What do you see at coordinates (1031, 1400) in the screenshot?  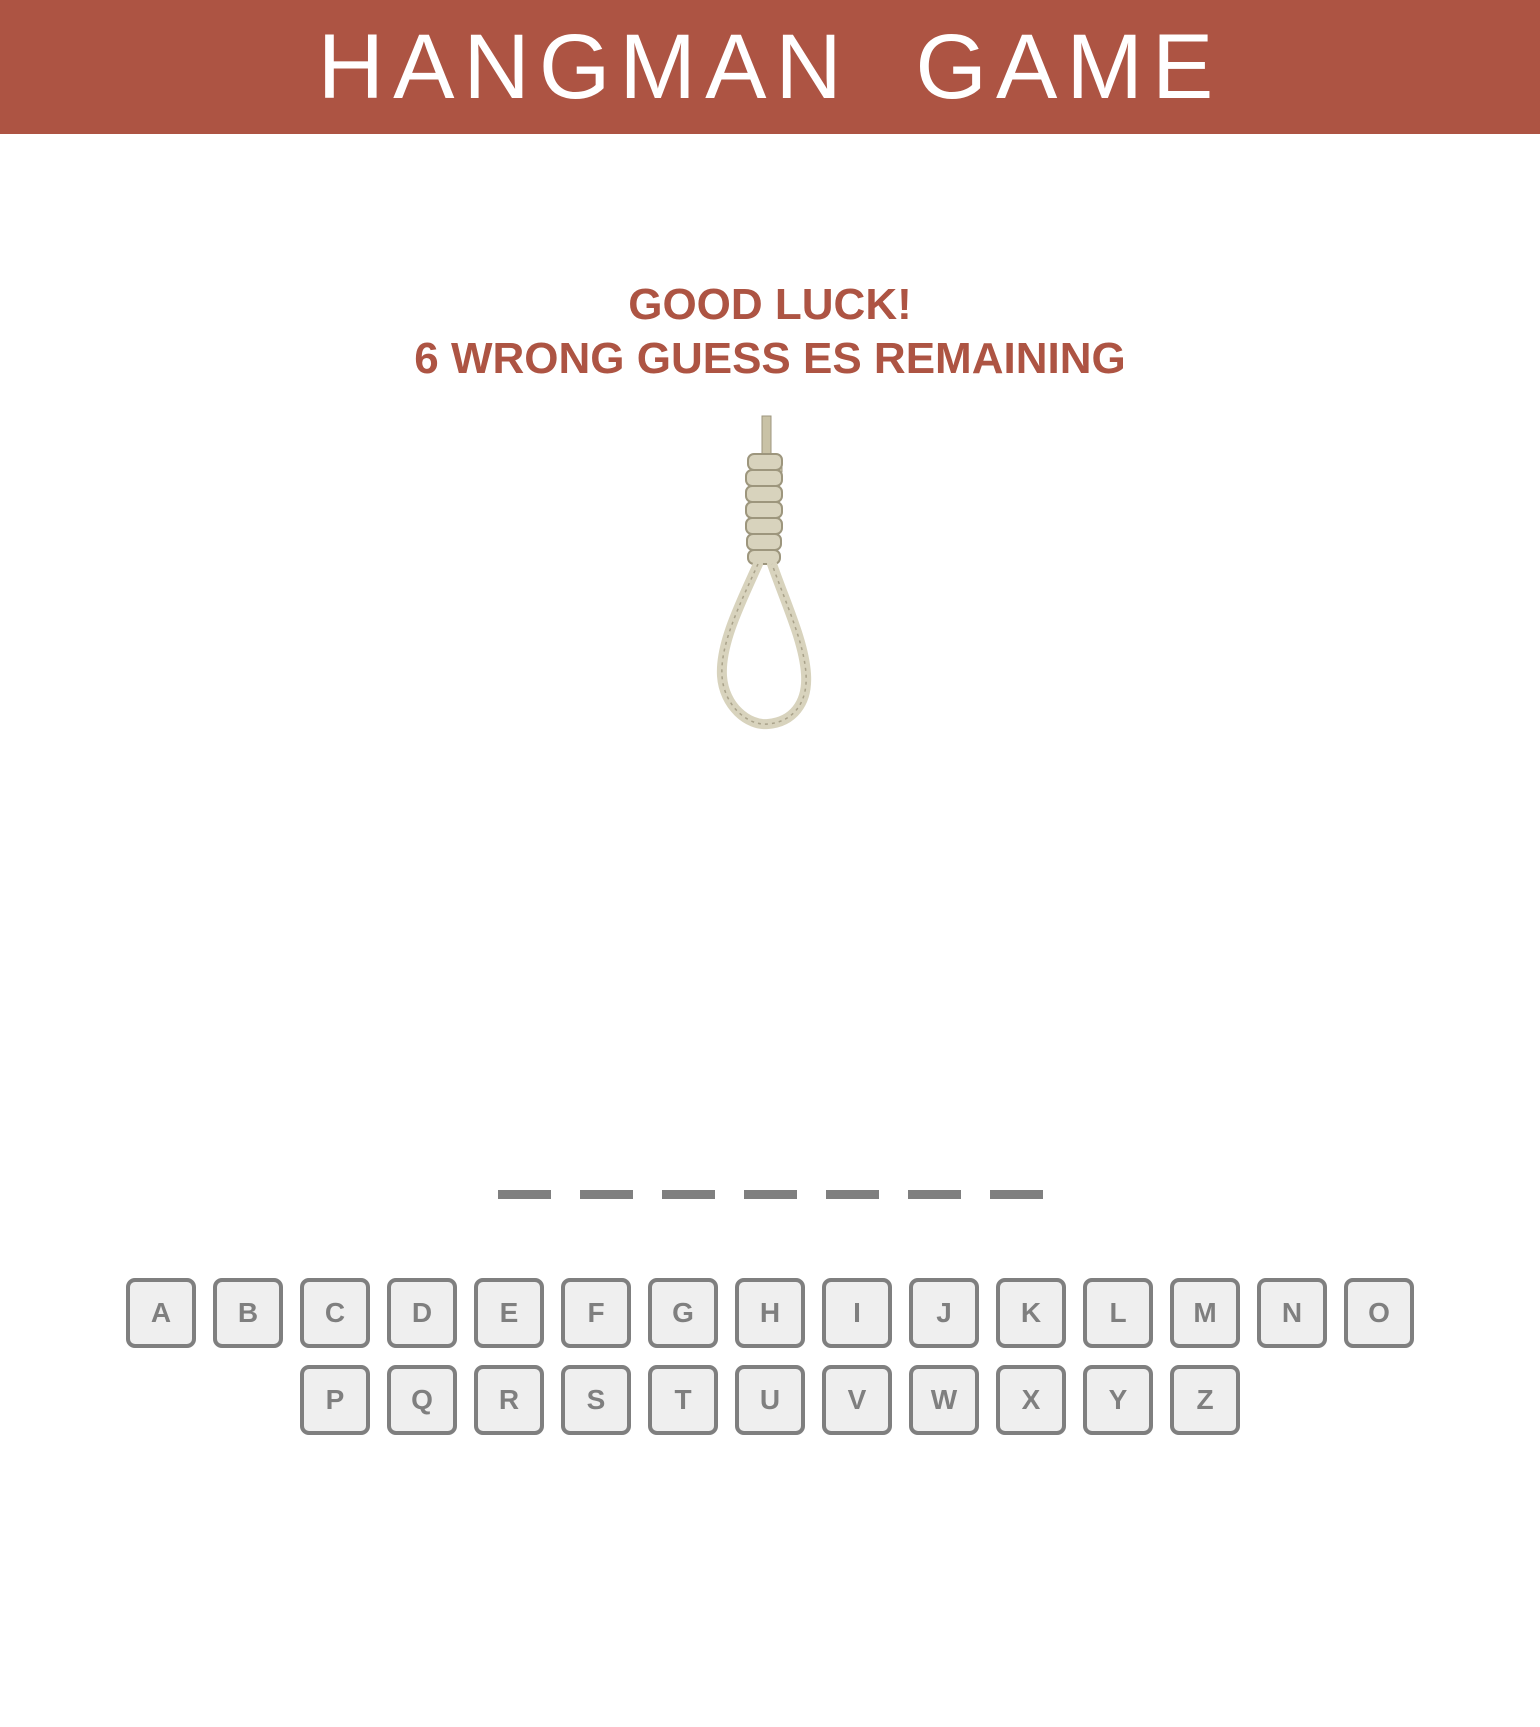 I see `letter-key-x: X` at bounding box center [1031, 1400].